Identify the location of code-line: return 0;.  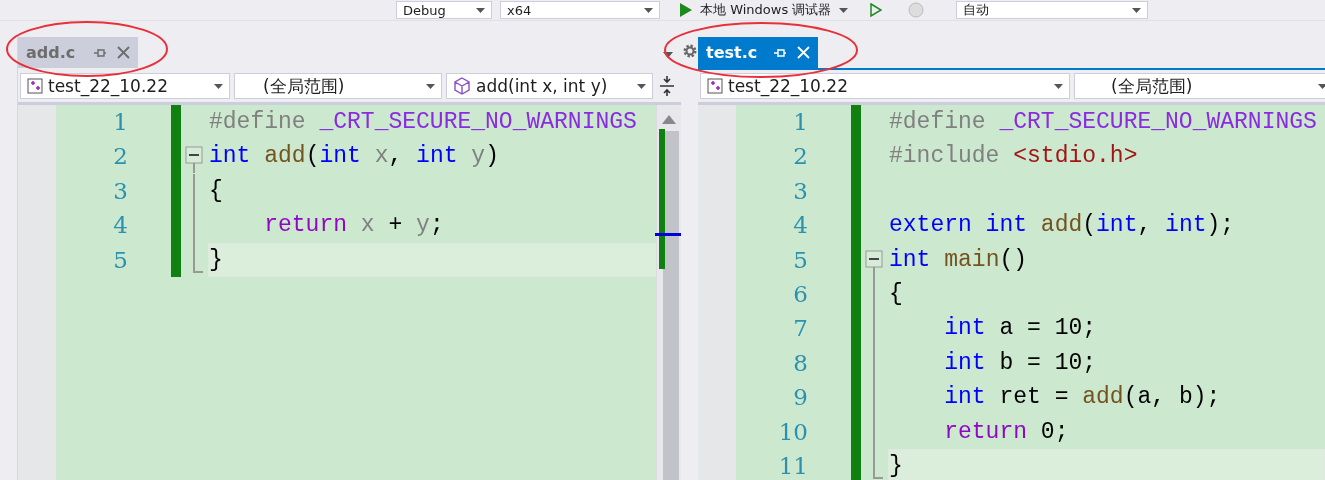
(1006, 431).